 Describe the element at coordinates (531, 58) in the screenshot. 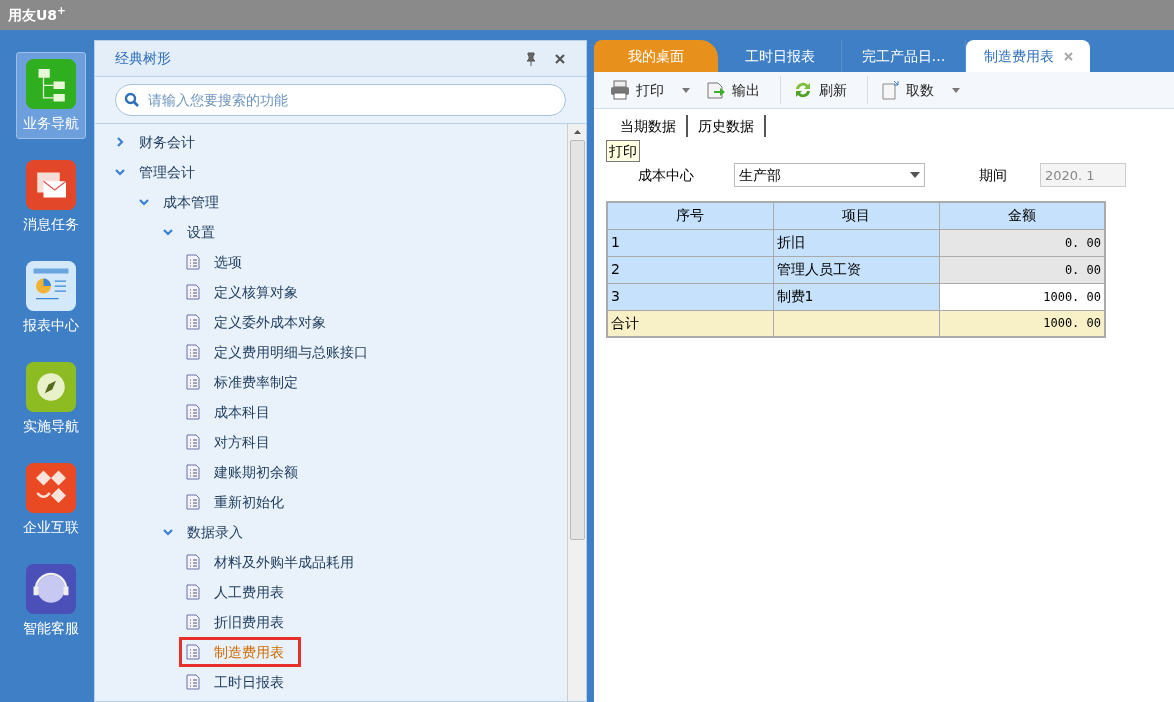

I see `pin-icon` at that location.